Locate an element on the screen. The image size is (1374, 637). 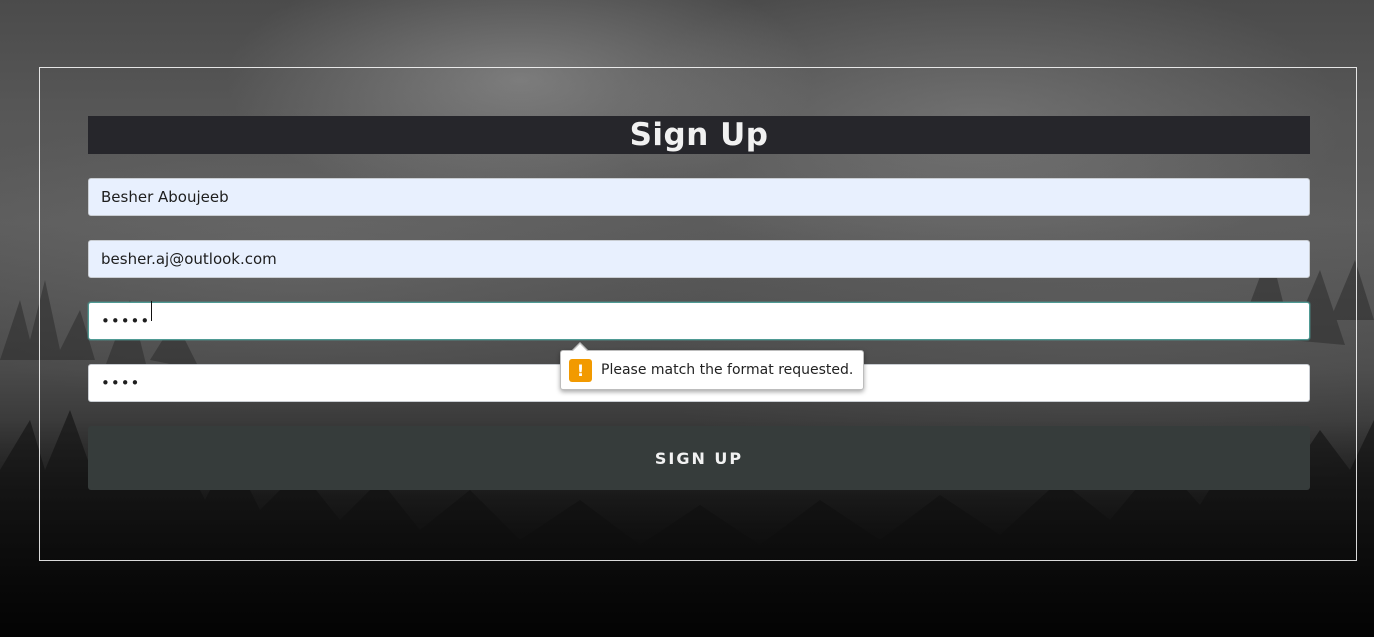
sign-up-button: SIGN UP is located at coordinates (699, 458).